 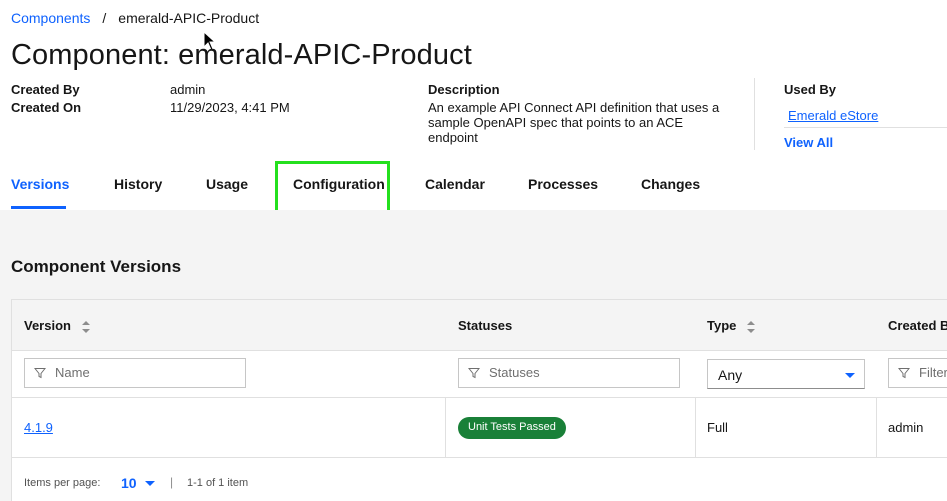 I want to click on statuses-filter-input: Statuses, so click(x=569, y=373).